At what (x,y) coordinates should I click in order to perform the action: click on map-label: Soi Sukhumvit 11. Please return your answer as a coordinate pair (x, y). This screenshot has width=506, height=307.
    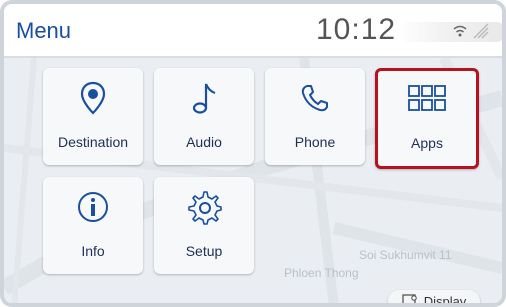
    Looking at the image, I should click on (405, 255).